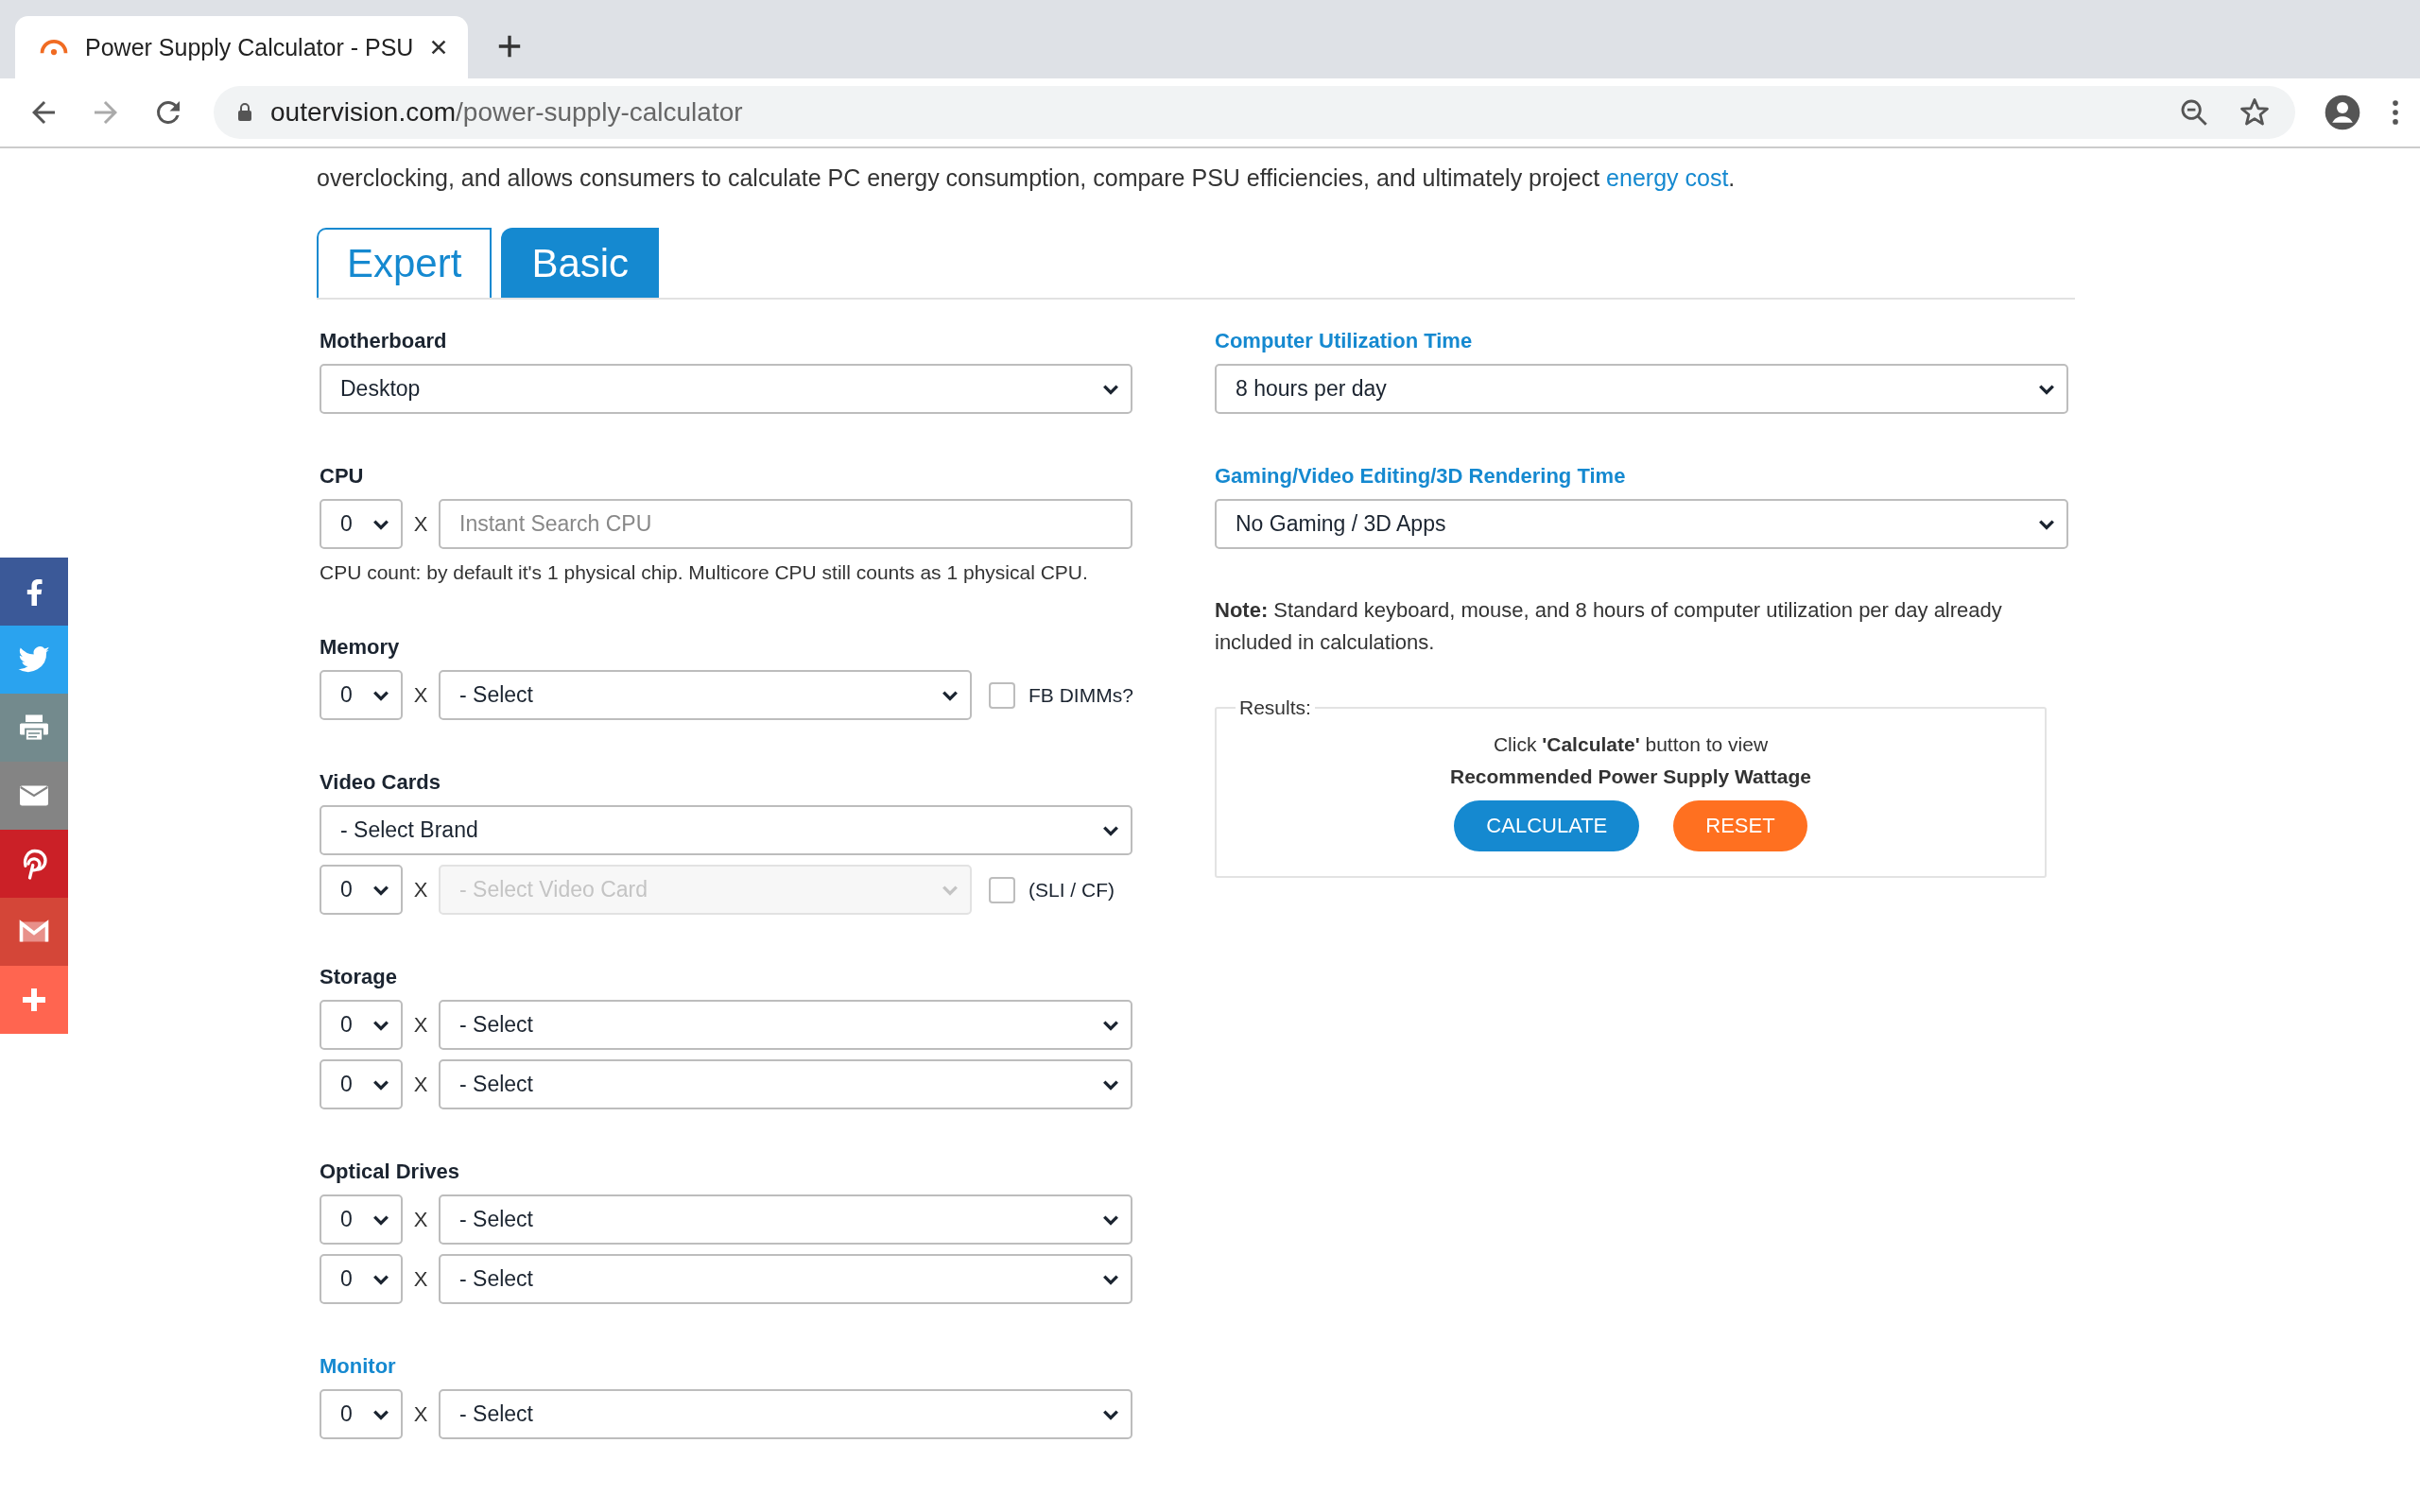 Image resolution: width=2420 pixels, height=1512 pixels. What do you see at coordinates (342, 476) in the screenshot?
I see `field-label: CPU` at bounding box center [342, 476].